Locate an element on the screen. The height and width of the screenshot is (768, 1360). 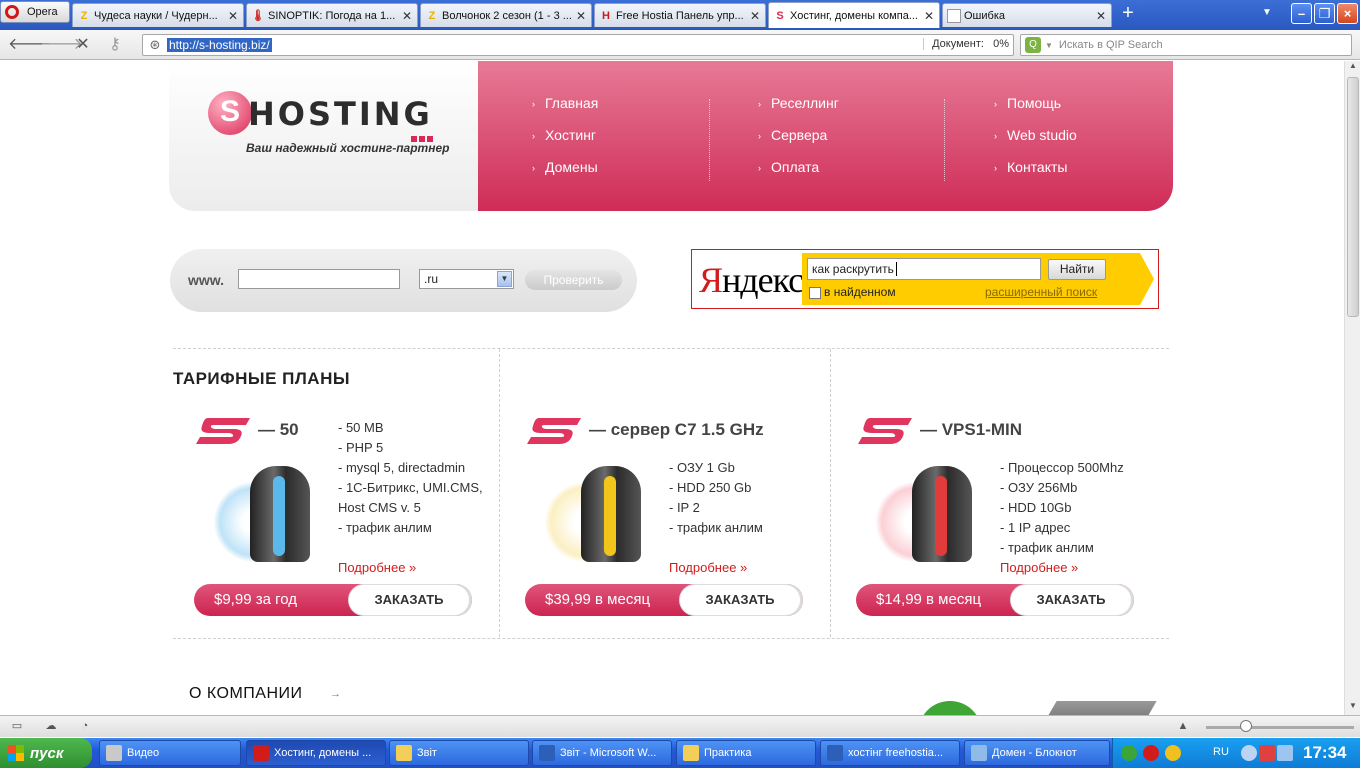
zone-chevron-down-icon: ▼ is located at coordinates (504, 279).